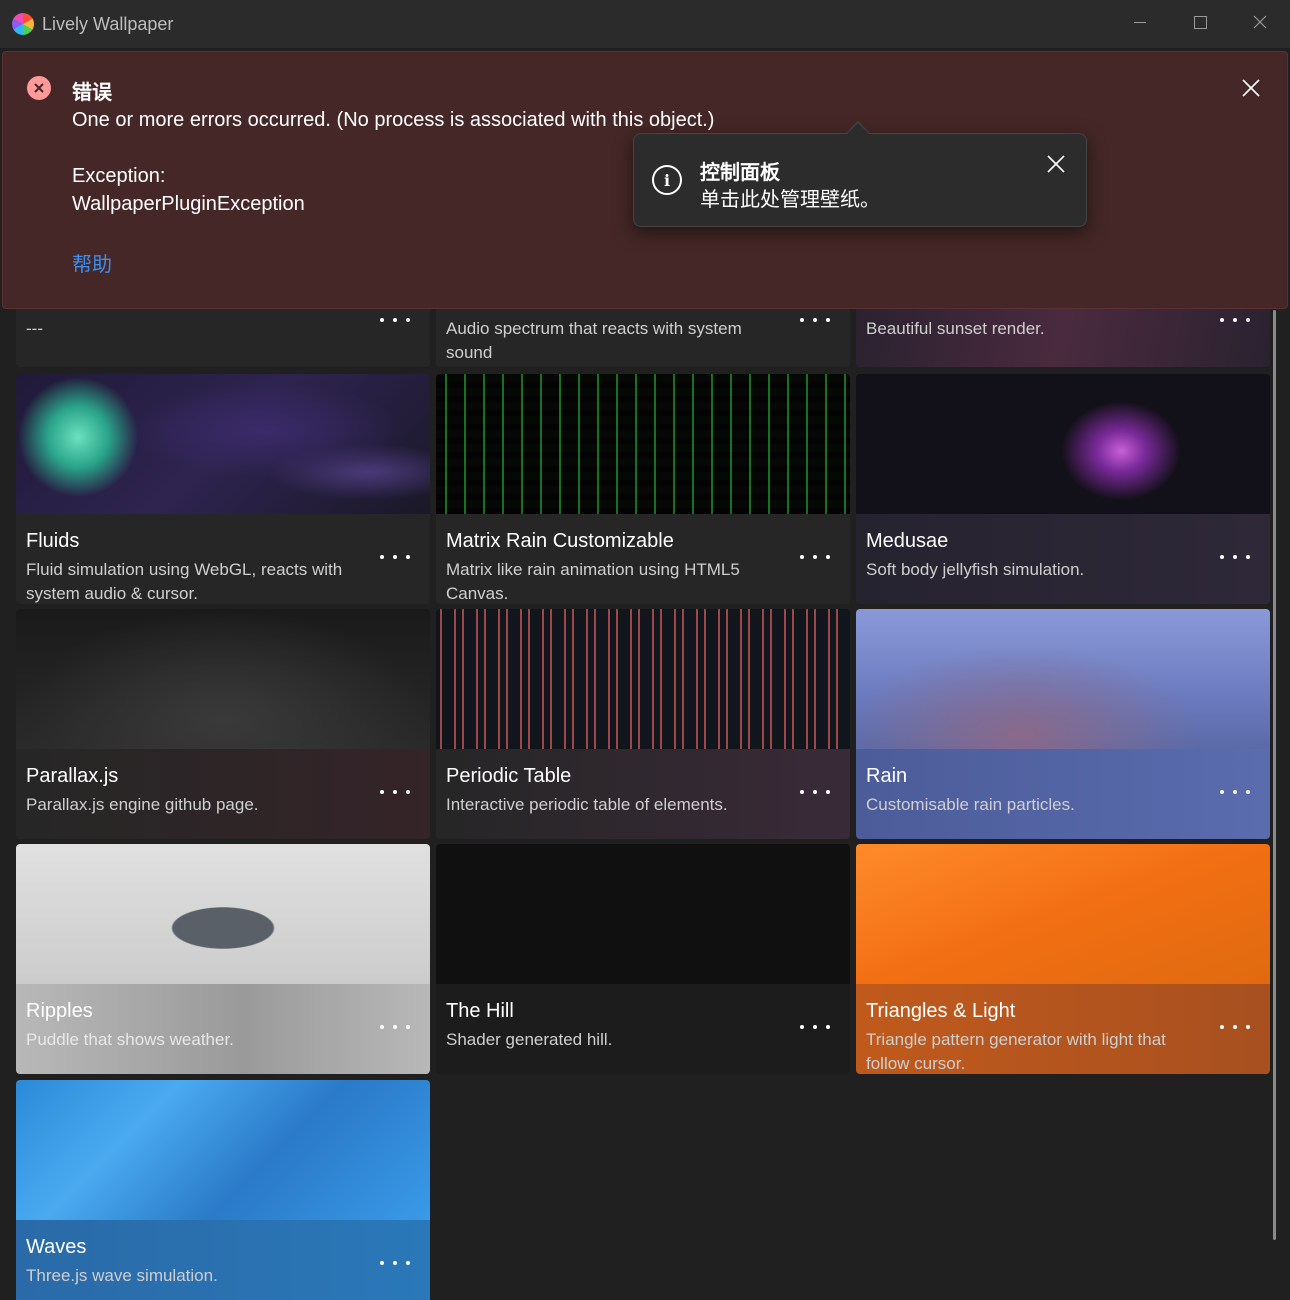 Image resolution: width=1290 pixels, height=1300 pixels. What do you see at coordinates (941, 1011) in the screenshot?
I see `card-title: Triangles & Light` at bounding box center [941, 1011].